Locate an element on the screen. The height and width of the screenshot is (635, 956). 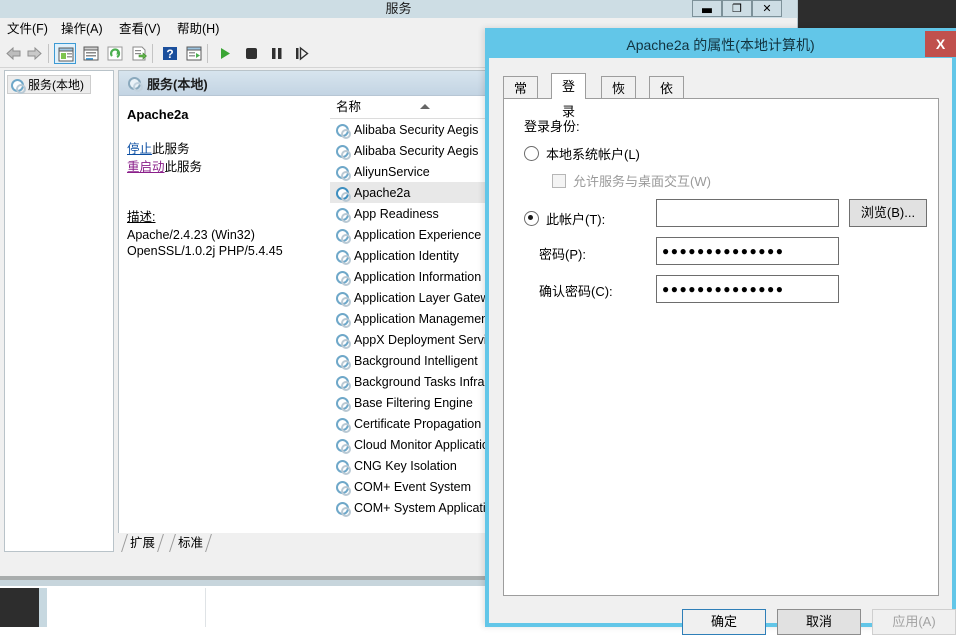
services-gear-icon is located at coordinates (18, 86).